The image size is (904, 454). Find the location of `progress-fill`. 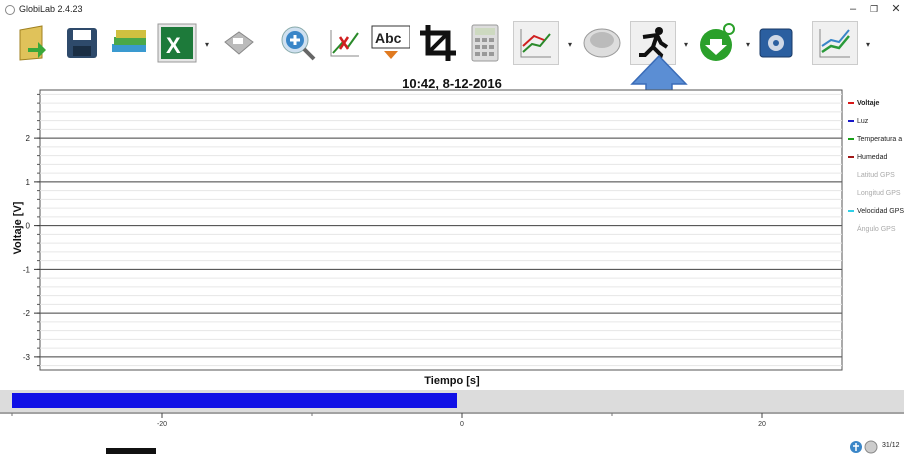

progress-fill is located at coordinates (234, 400).